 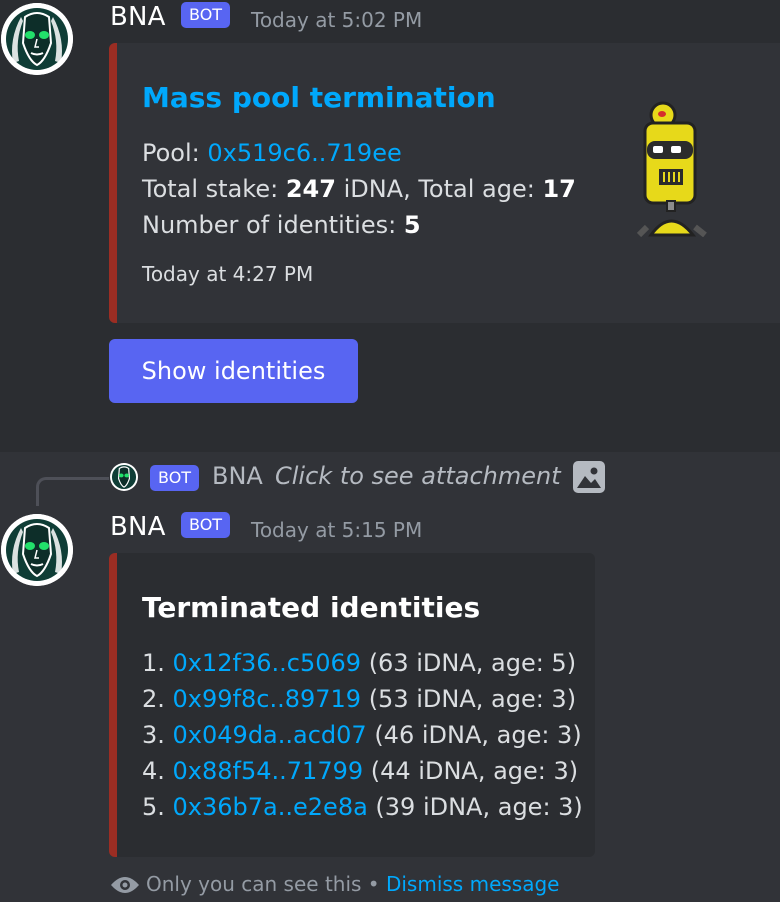 I want to click on list-item: 1. 0x12f36..c5069 (63 iDNA, age: 5), so click(x=362, y=667).